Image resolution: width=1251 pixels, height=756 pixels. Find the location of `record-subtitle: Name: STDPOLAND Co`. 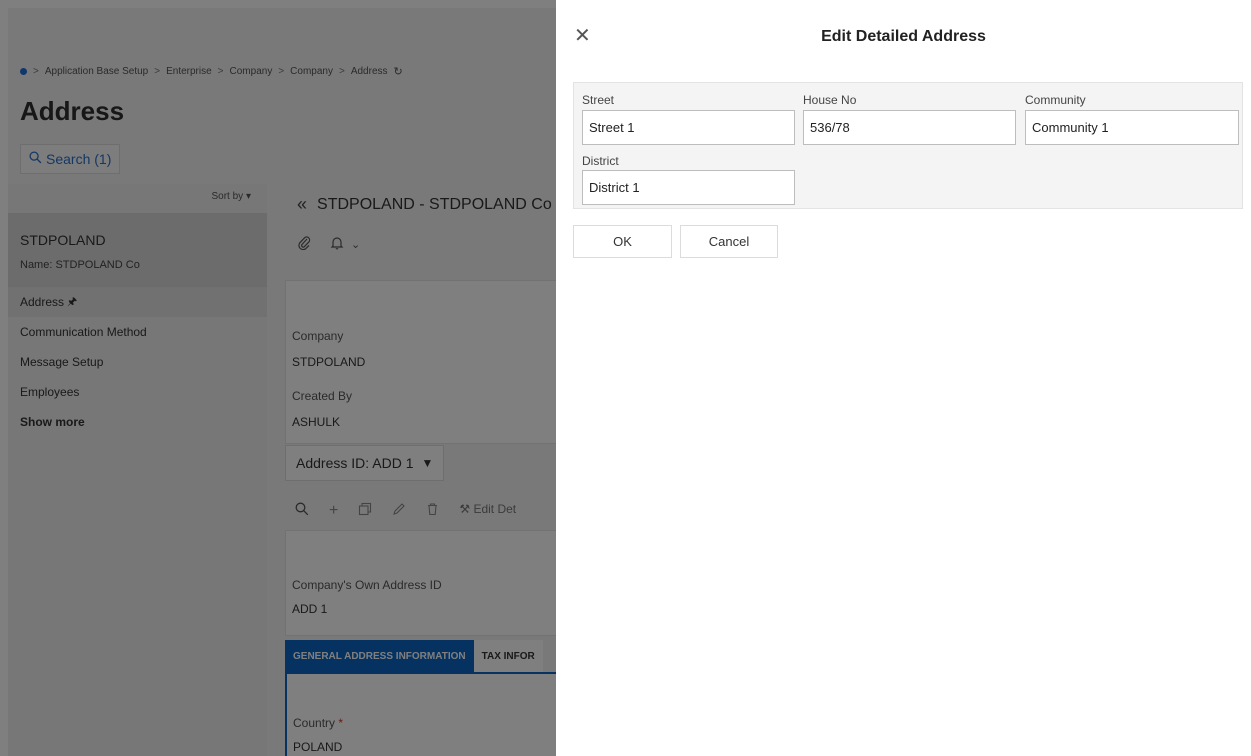

record-subtitle: Name: STDPOLAND Co is located at coordinates (80, 265).